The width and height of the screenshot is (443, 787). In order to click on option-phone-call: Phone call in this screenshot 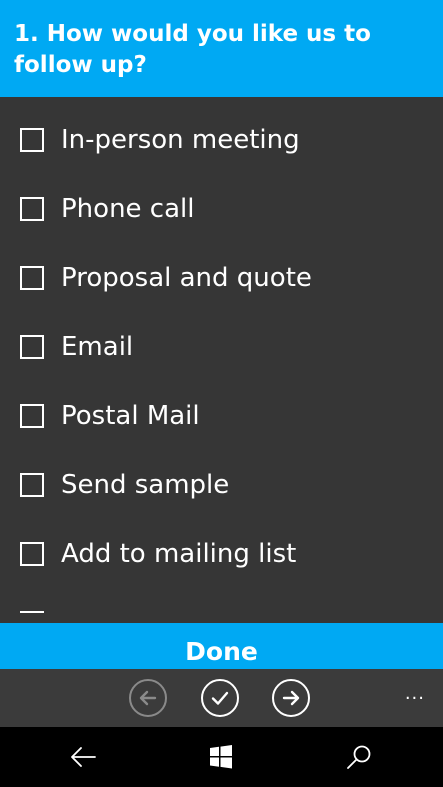, I will do `click(107, 209)`.